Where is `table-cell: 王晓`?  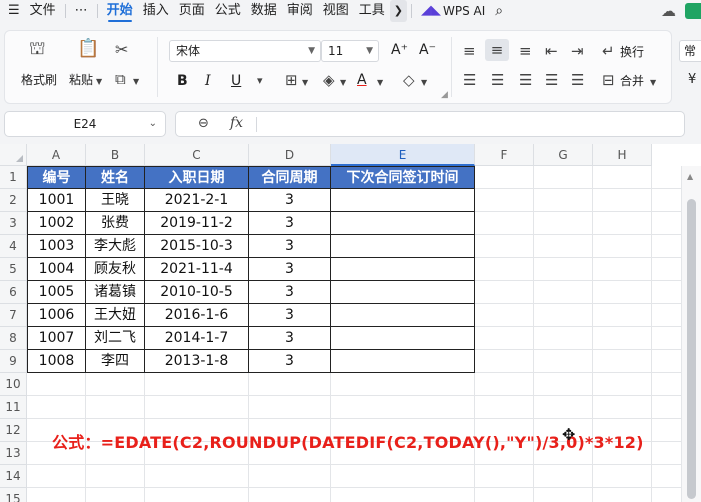
table-cell: 王晓 is located at coordinates (115, 200).